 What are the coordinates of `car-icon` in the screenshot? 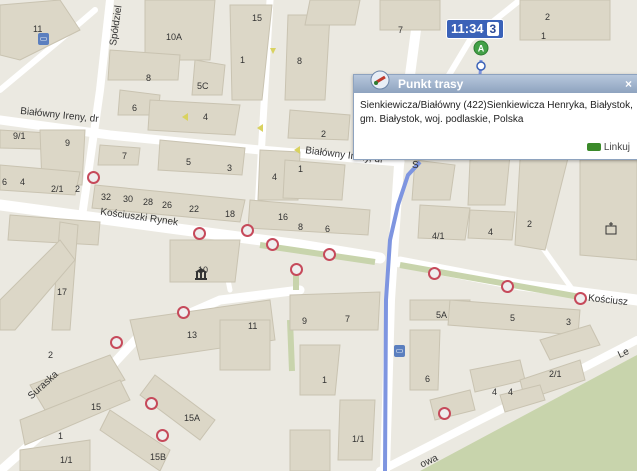 It's located at (593, 147).